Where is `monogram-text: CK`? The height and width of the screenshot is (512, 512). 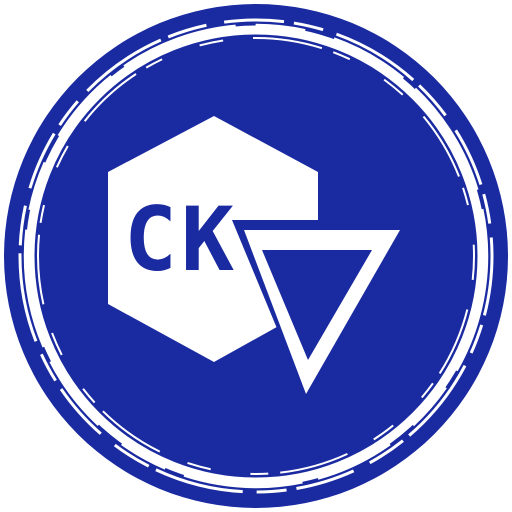
monogram-text: CK is located at coordinates (181, 239).